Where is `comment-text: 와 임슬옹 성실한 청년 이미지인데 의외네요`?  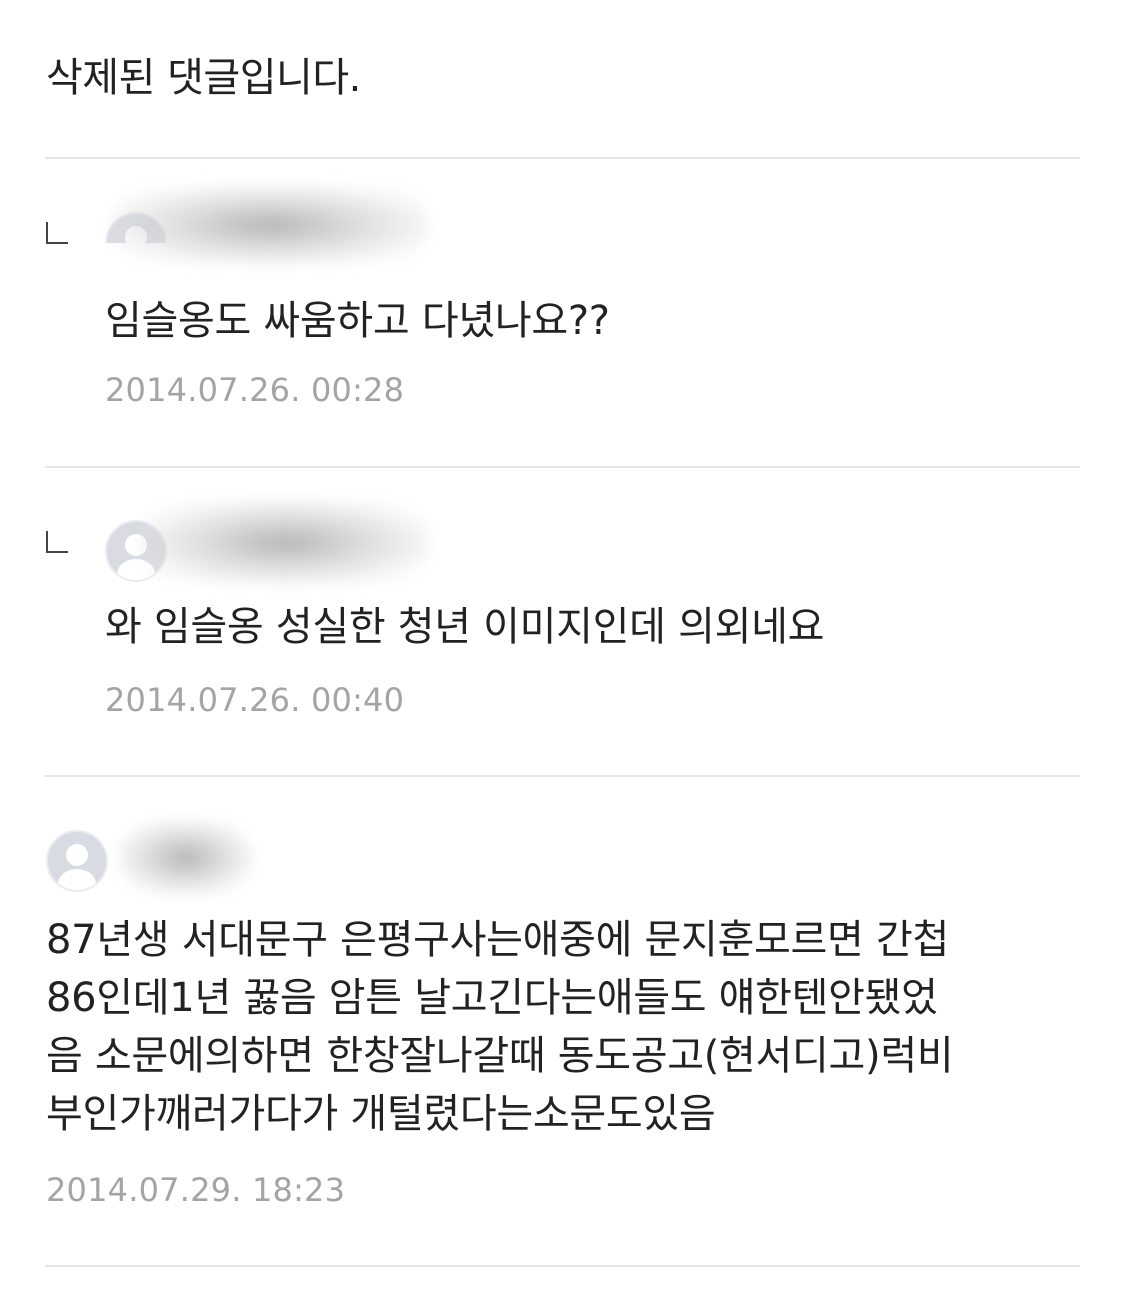
comment-text: 와 임슬옹 성실한 청년 이미지인데 의외네요 is located at coordinates (465, 627).